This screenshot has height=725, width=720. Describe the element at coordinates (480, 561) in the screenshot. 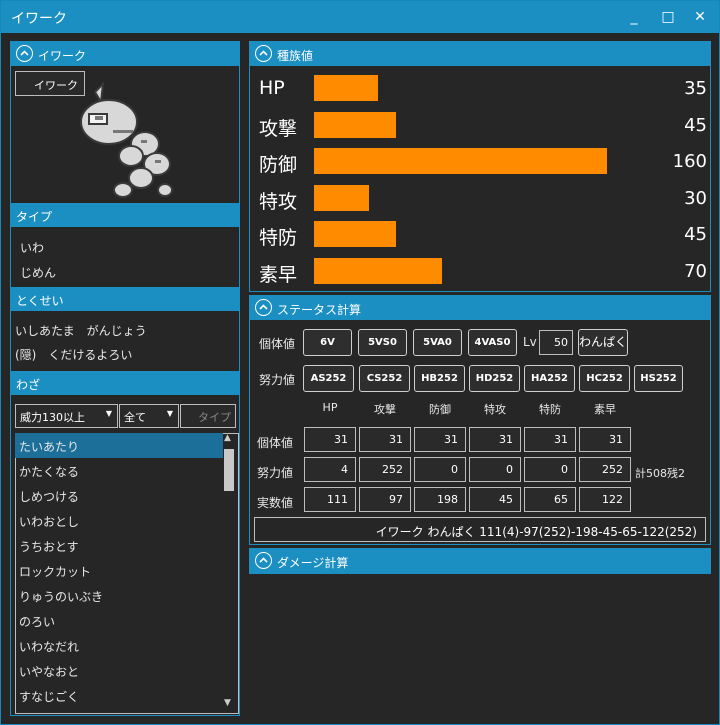

I see `damage-calc-header: ダメージ計算` at that location.